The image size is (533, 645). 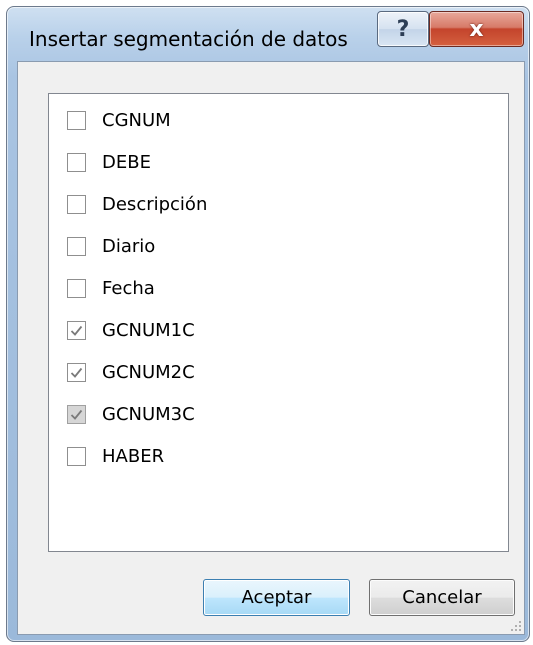 What do you see at coordinates (129, 246) in the screenshot?
I see `field-label: Diario` at bounding box center [129, 246].